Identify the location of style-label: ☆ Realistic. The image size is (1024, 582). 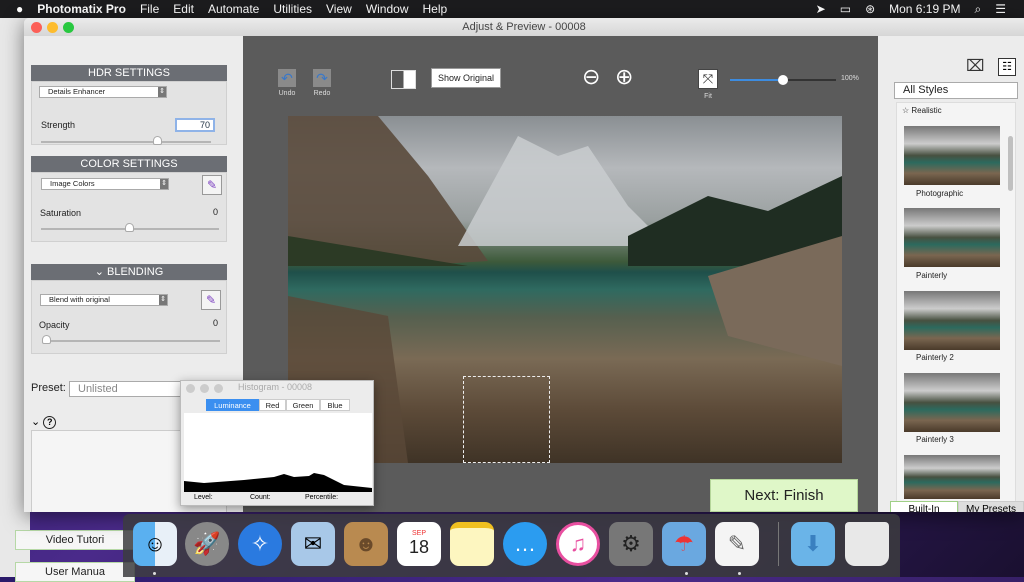
(922, 110).